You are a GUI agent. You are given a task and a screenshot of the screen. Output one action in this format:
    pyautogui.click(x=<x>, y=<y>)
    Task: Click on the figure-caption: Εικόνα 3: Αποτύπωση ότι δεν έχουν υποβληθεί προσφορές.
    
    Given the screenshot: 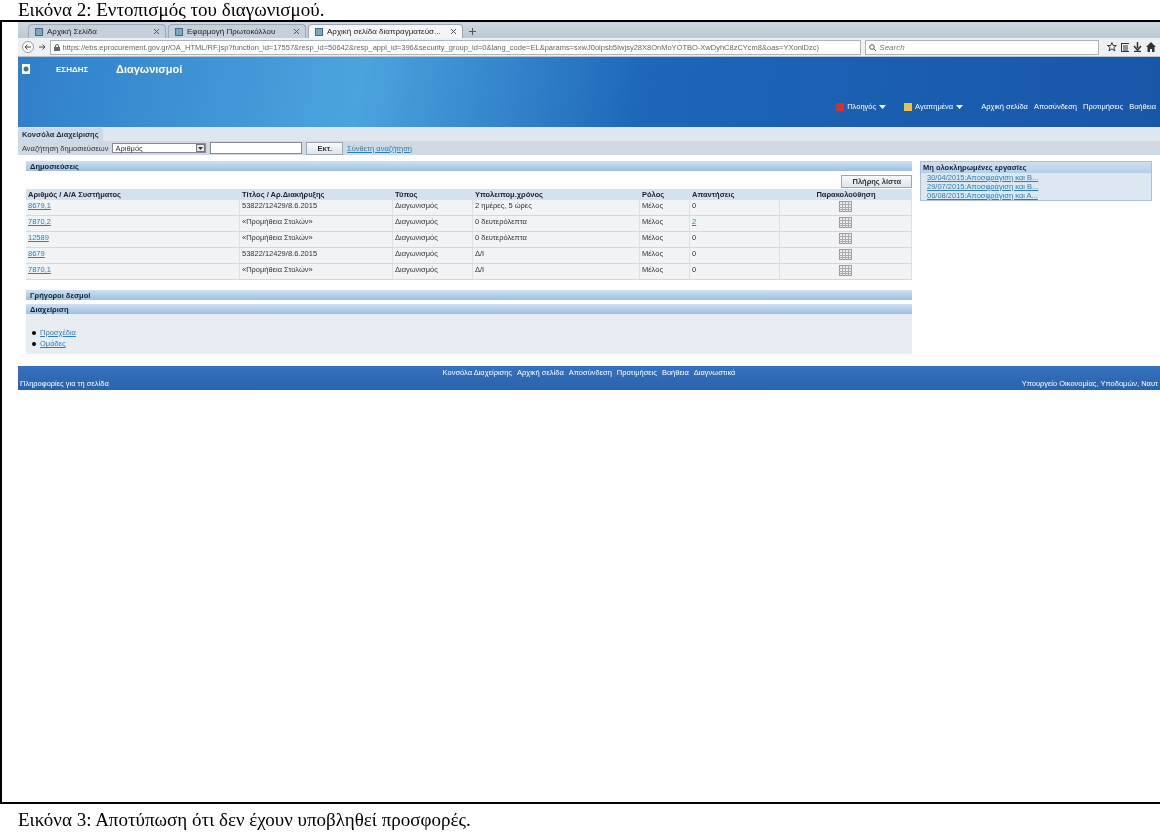 What is the action you would take?
    pyautogui.click(x=244, y=820)
    